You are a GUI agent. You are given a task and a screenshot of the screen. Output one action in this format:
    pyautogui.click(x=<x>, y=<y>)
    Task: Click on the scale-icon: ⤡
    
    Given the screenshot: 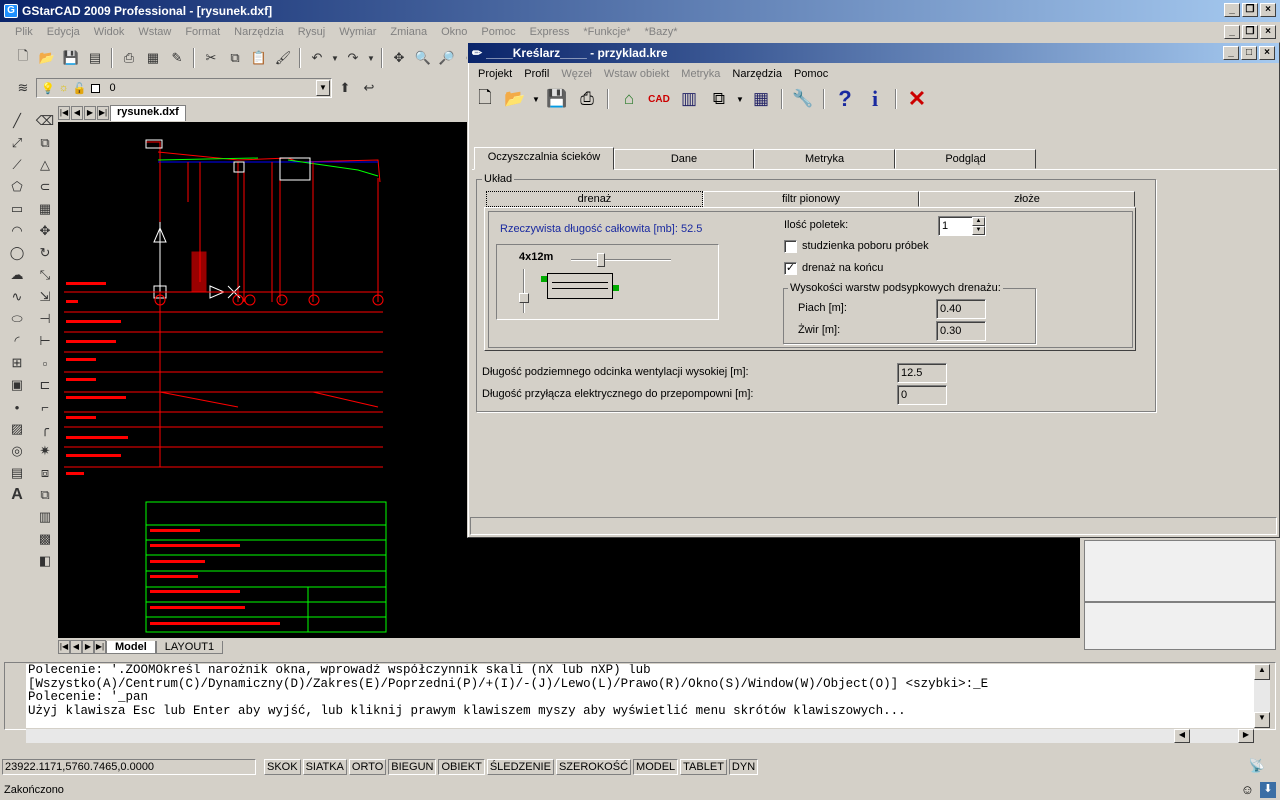 What is the action you would take?
    pyautogui.click(x=45, y=275)
    